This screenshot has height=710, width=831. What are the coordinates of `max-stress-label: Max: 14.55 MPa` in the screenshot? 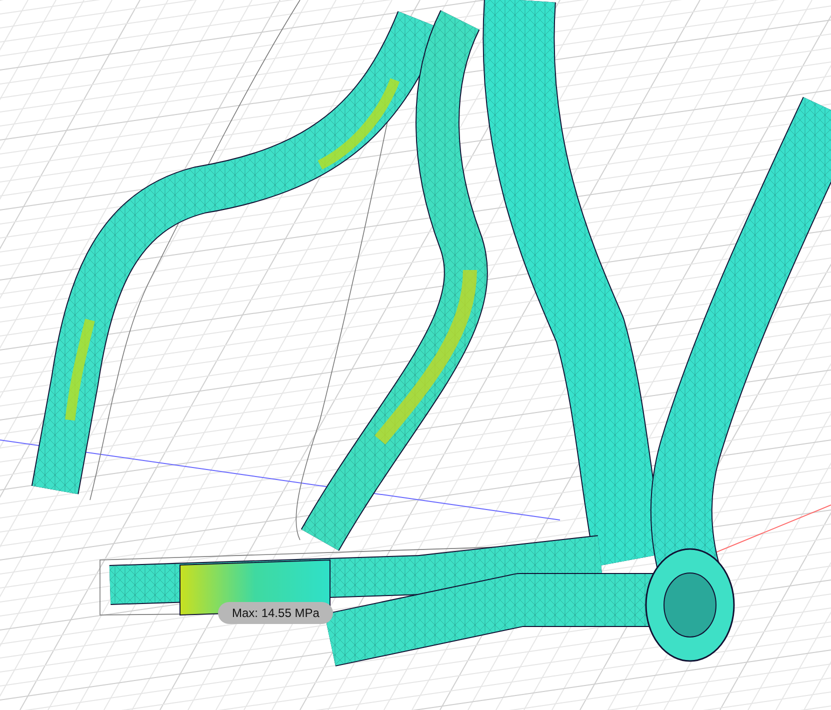 It's located at (276, 613).